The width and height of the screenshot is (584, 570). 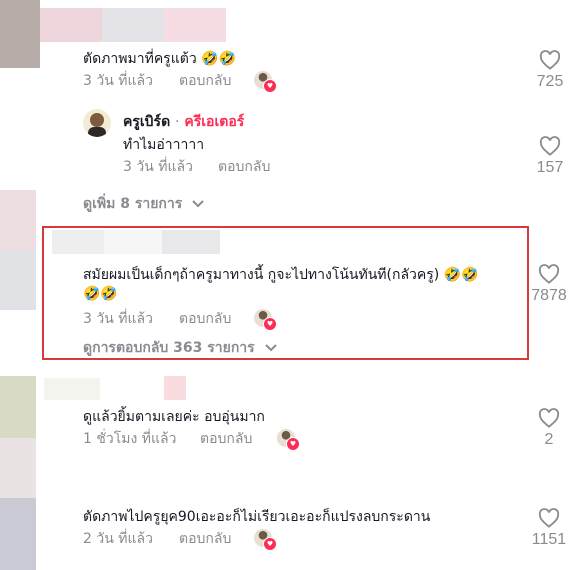 What do you see at coordinates (159, 59) in the screenshot?
I see `comment-text: ตัดภาพมาที่ครูแต้ว 🤣🤣` at bounding box center [159, 59].